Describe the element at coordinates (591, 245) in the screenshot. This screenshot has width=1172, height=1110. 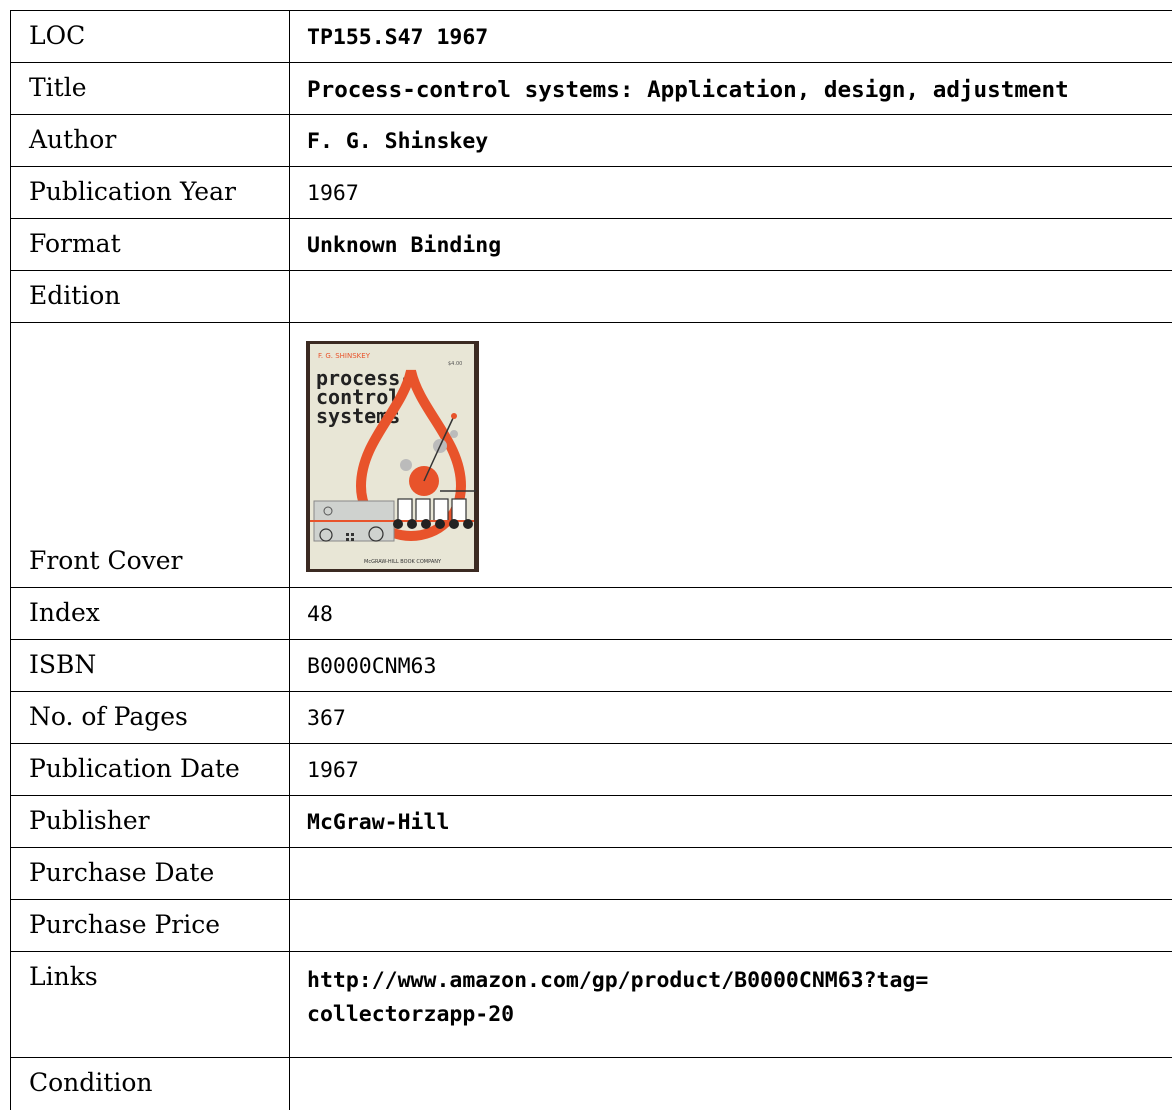
I see `format-row: Format Unknown Binding` at that location.